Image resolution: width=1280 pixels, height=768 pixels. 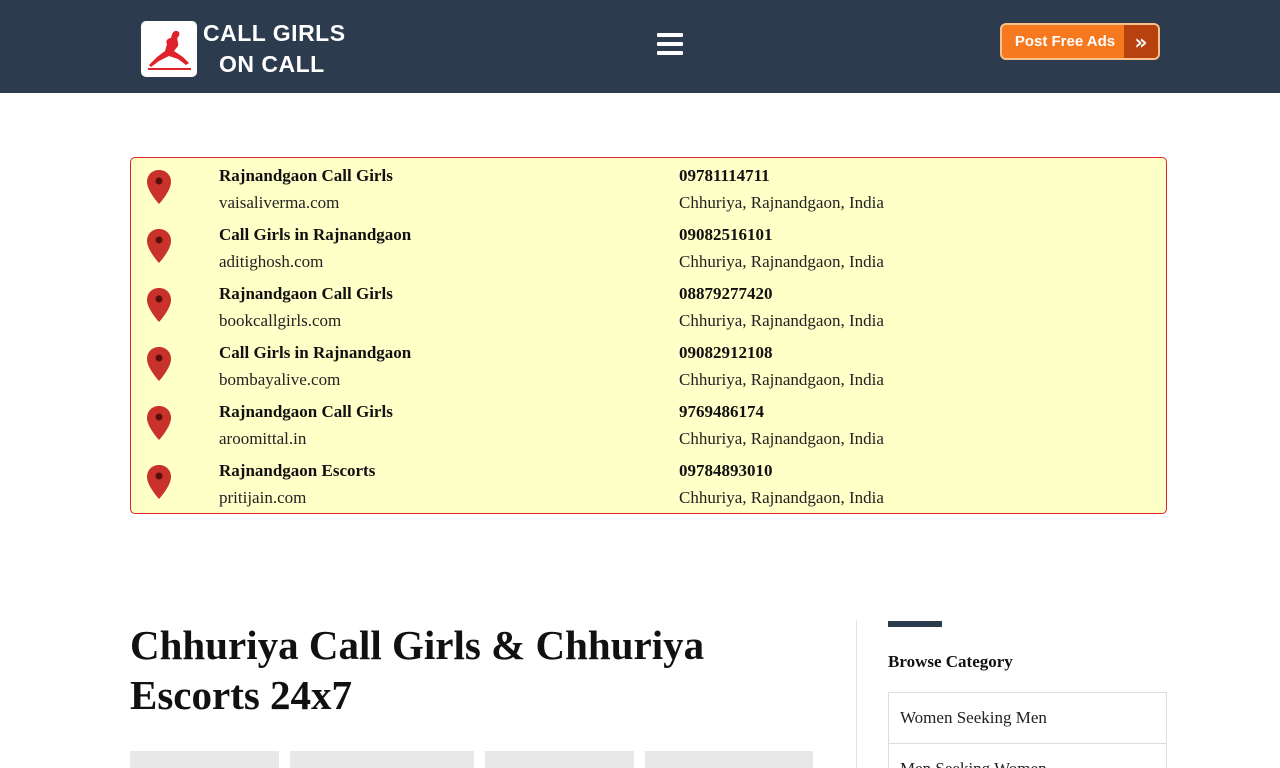 What do you see at coordinates (272, 64) in the screenshot?
I see `logo-line-2: ON CALL` at bounding box center [272, 64].